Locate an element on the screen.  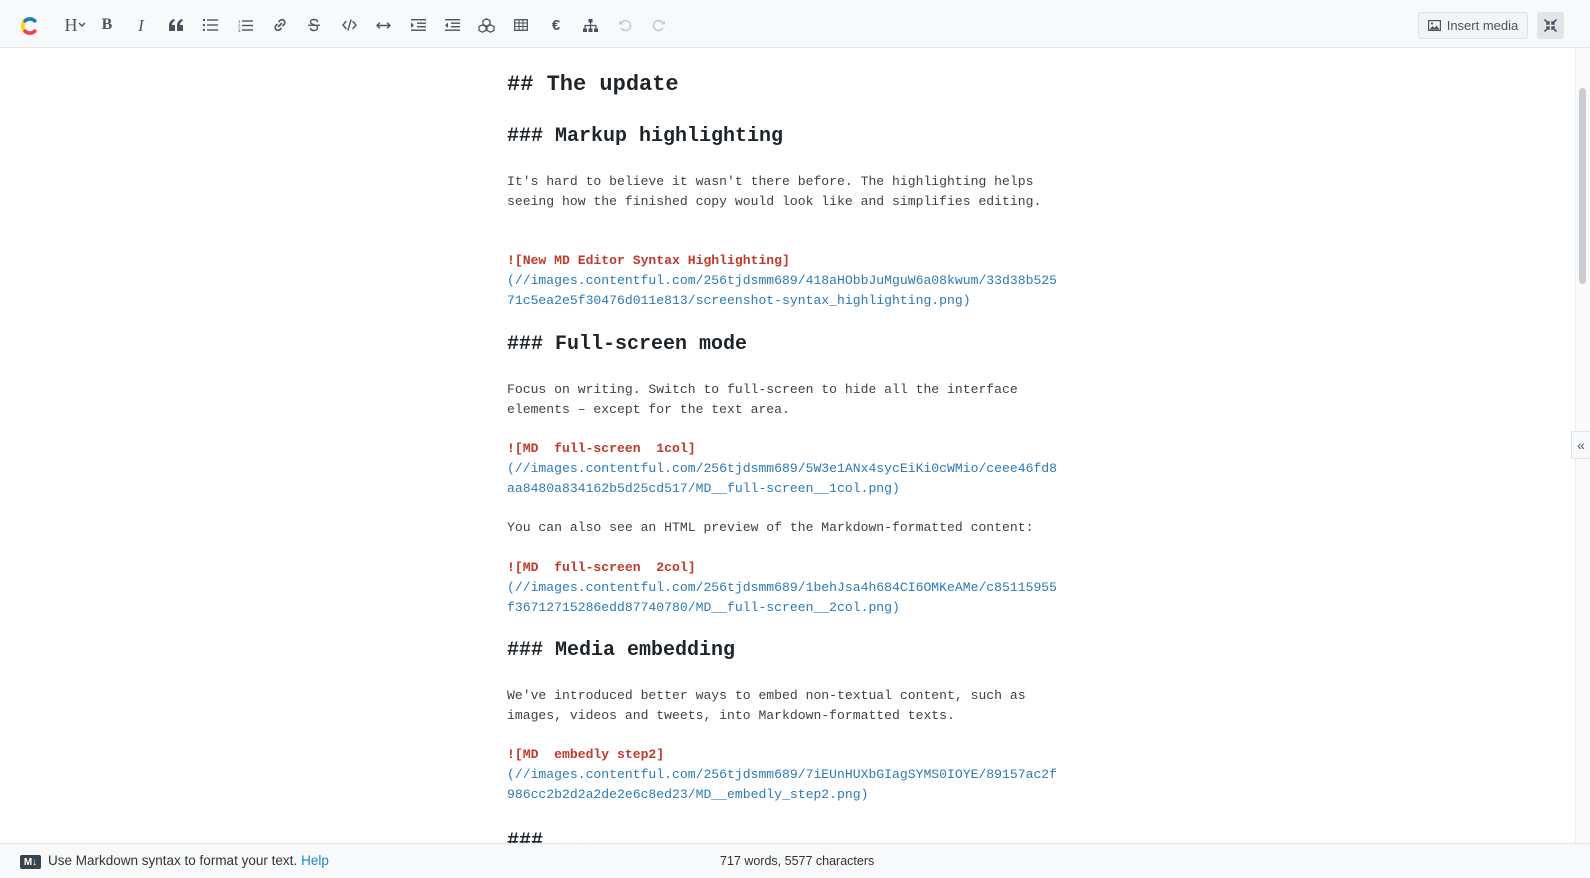
dedent-button is located at coordinates (452, 25).